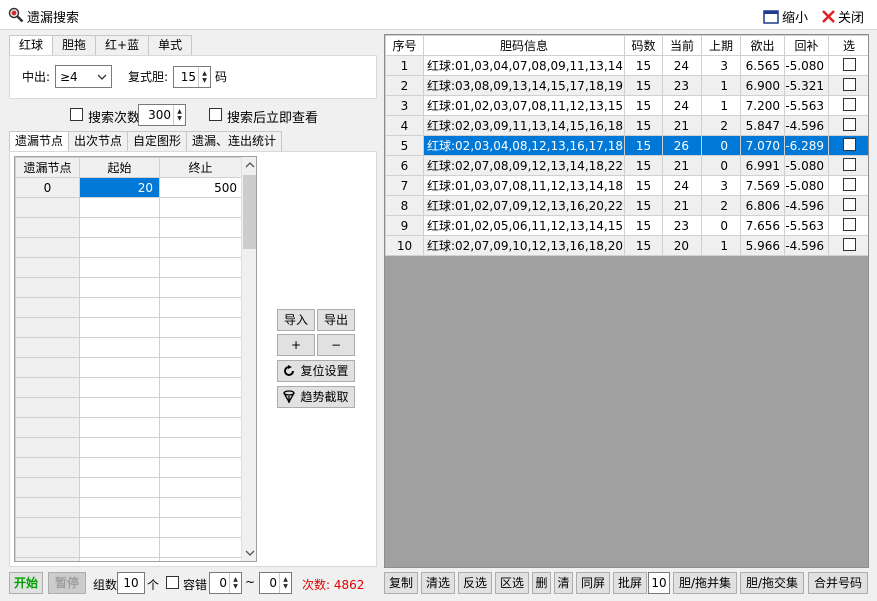 The height and width of the screenshot is (601, 877). What do you see at coordinates (762, 185) in the screenshot?
I see `row-out: 7.569` at bounding box center [762, 185].